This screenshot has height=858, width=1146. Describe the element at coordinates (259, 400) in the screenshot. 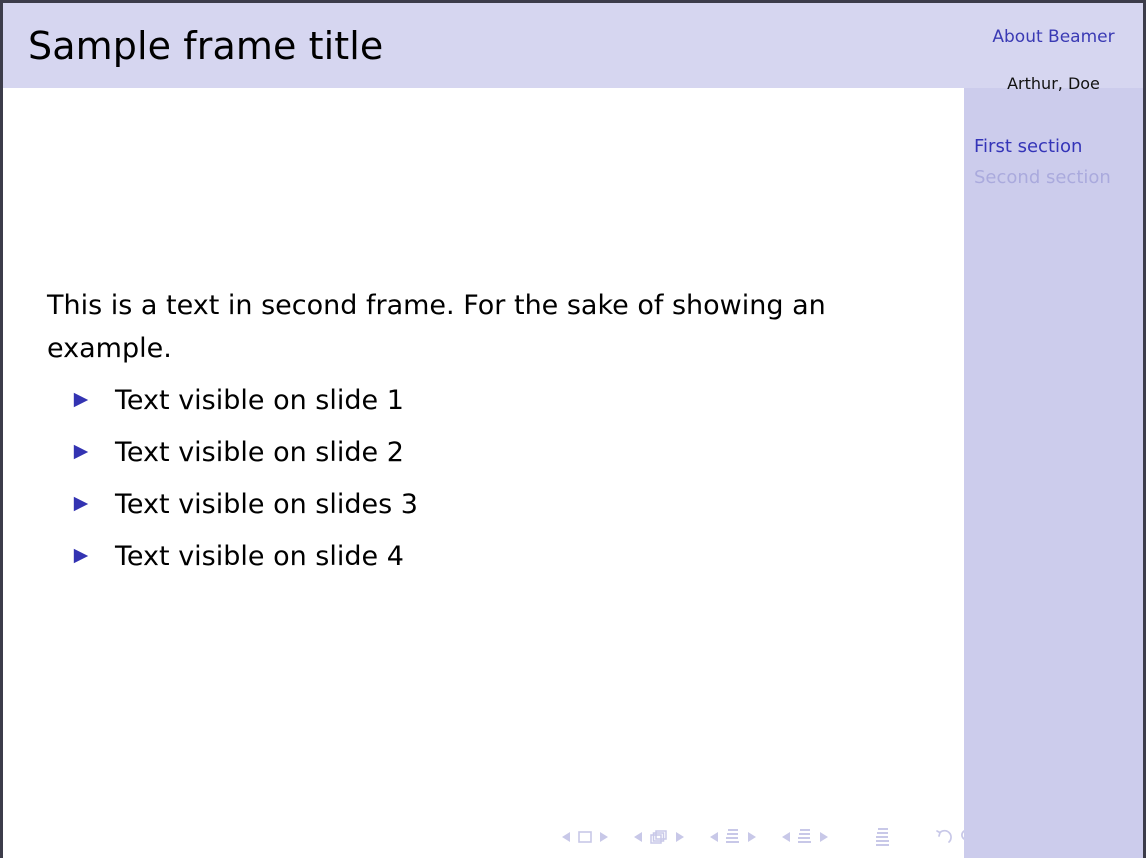

I see `list-item-label: Text visible on slide 1` at that location.